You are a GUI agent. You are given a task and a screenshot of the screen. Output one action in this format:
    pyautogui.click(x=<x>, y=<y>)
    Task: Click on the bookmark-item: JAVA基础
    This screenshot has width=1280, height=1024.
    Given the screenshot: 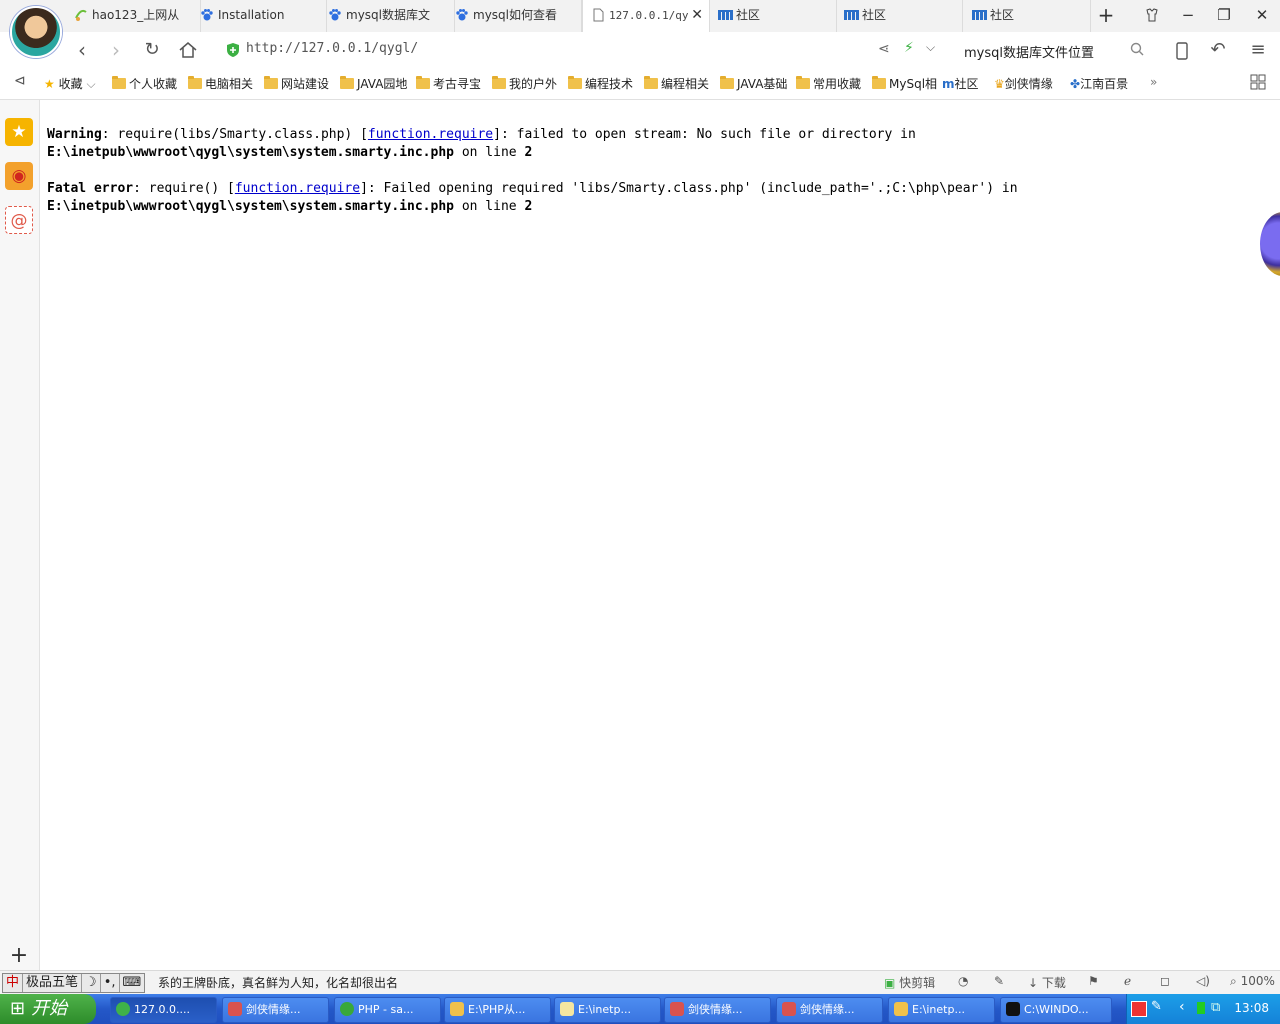 What is the action you would take?
    pyautogui.click(x=753, y=83)
    